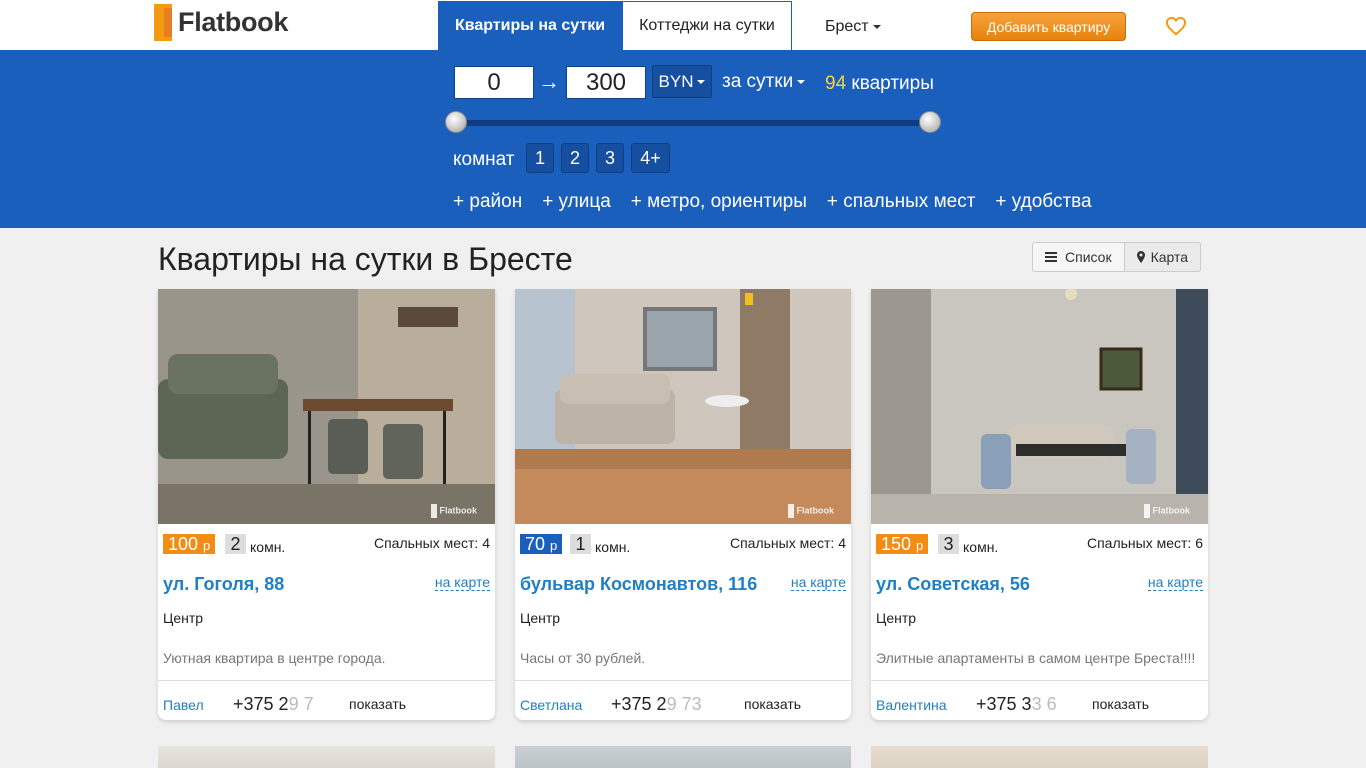 The width and height of the screenshot is (1366, 768). I want to click on city-label: Брест, so click(847, 26).